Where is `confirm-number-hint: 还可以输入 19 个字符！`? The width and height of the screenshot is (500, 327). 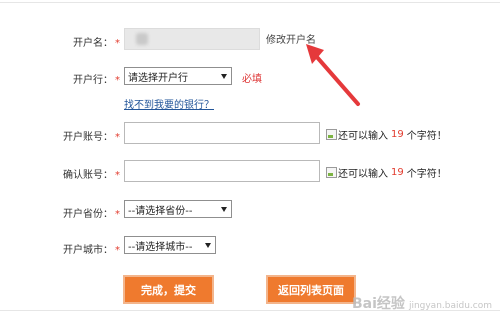 confirm-number-hint: 还可以输入 19 个字符！ is located at coordinates (386, 172).